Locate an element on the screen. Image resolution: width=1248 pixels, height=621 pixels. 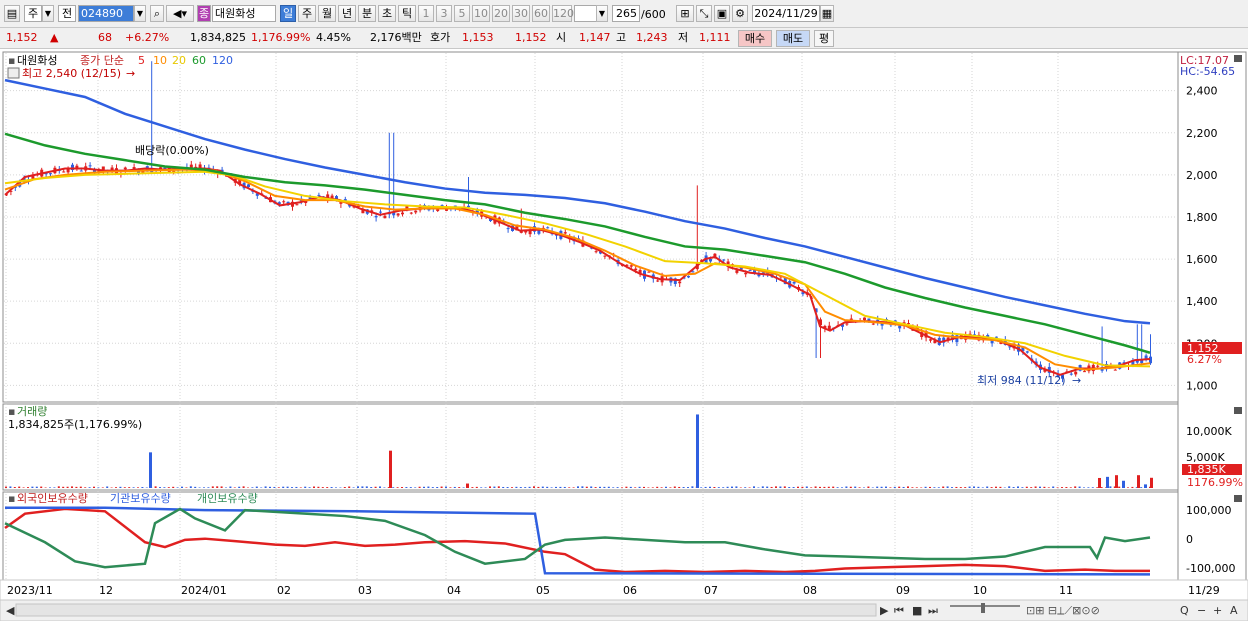
scroll-right-icon: ▶ is located at coordinates (884, 610).